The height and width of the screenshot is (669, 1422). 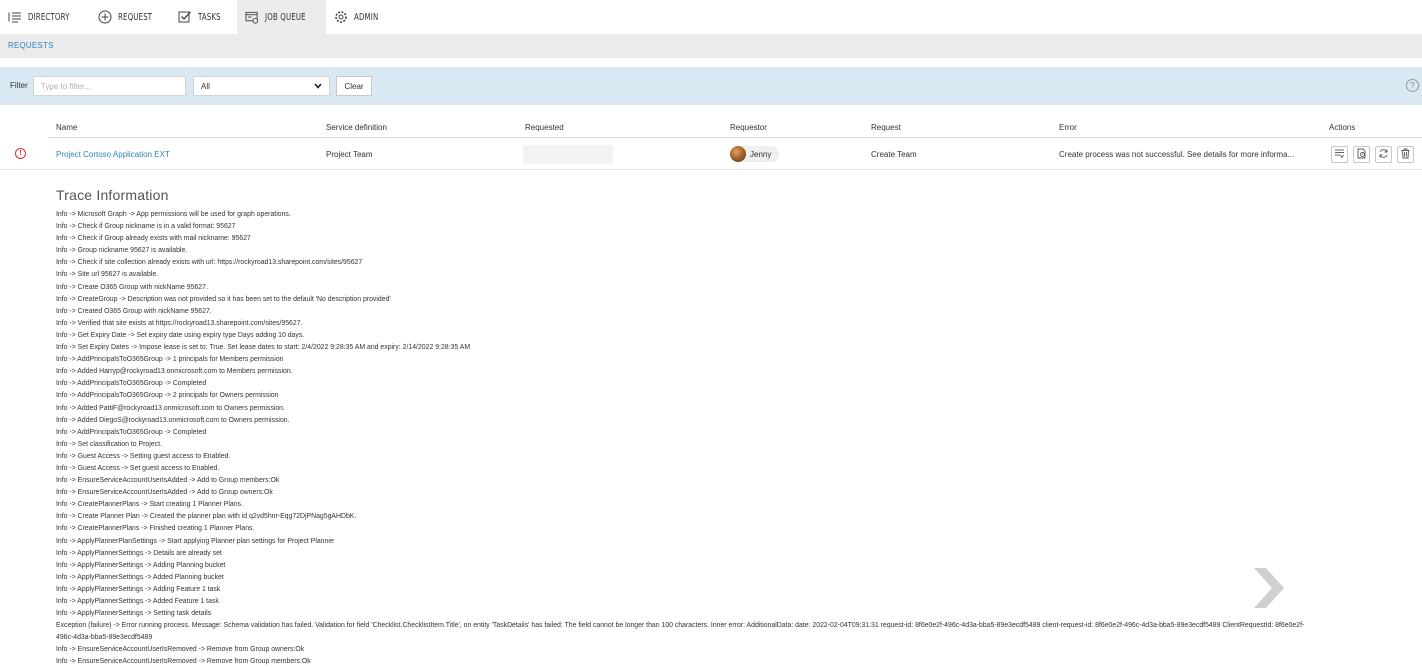 I want to click on col-header-requested: Requested, so click(x=544, y=127).